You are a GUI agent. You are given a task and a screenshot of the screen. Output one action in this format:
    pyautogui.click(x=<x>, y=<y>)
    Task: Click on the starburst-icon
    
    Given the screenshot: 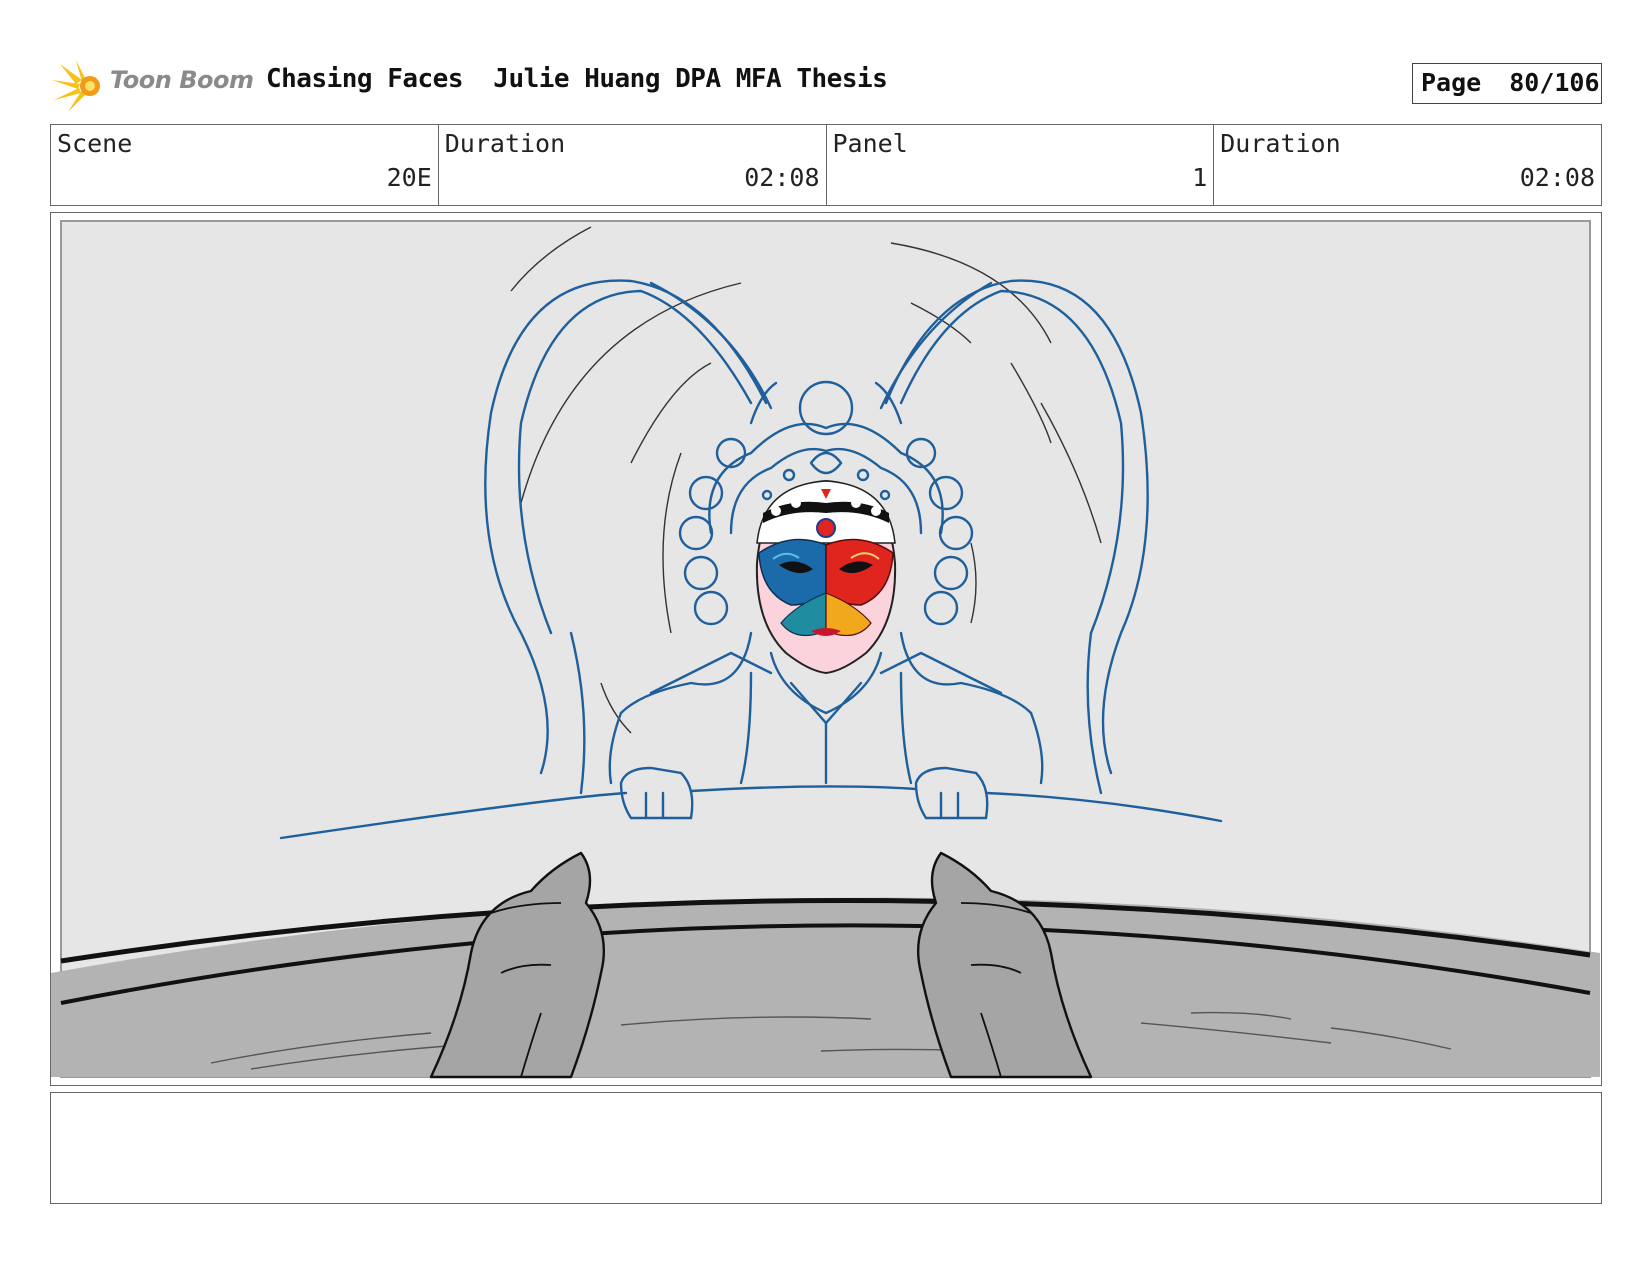 What is the action you would take?
    pyautogui.click(x=76, y=86)
    